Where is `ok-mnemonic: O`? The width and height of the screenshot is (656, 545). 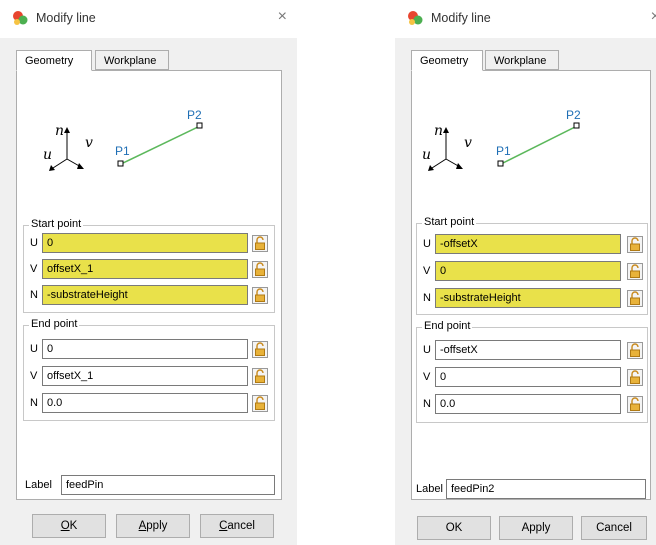 ok-mnemonic: O is located at coordinates (65, 526).